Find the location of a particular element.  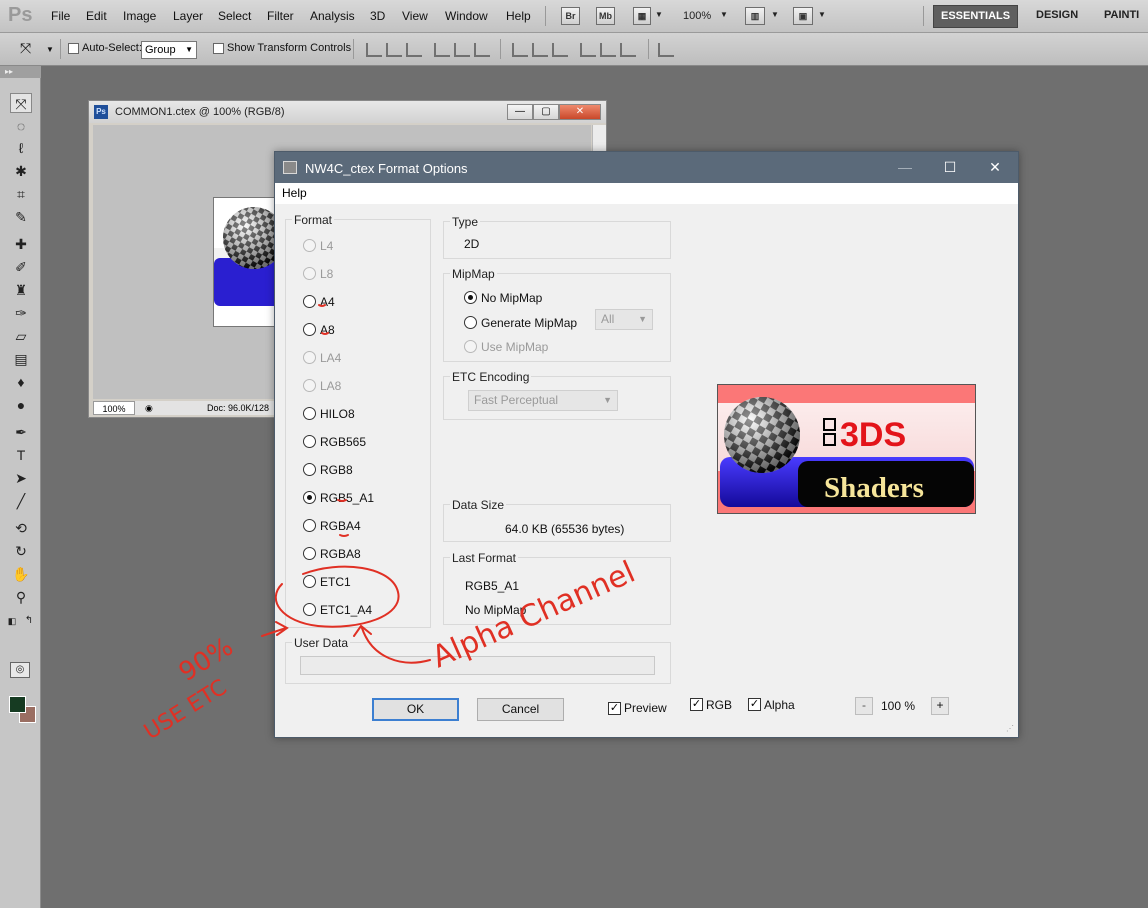

resize-grip-icon: ⋰ is located at coordinates (1010, 728).